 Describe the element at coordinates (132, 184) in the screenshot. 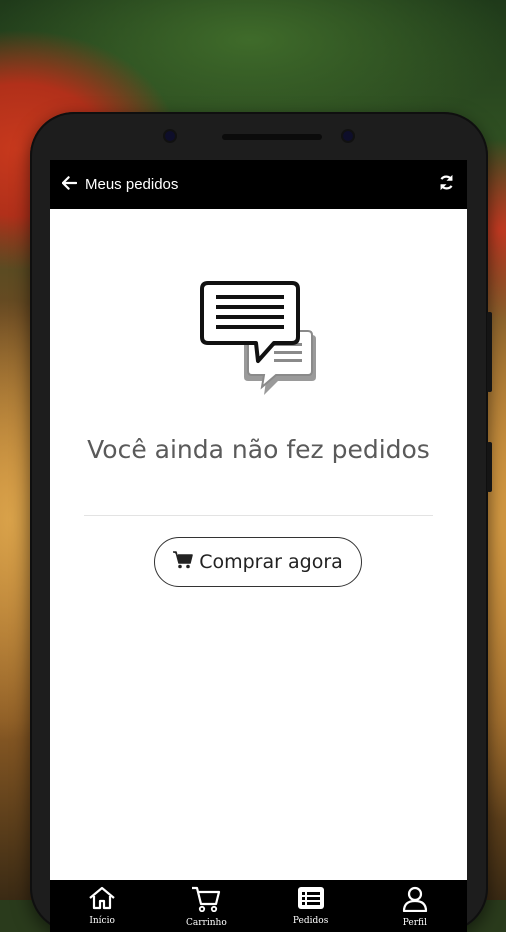

I see `page-title: Meus pedidos` at that location.